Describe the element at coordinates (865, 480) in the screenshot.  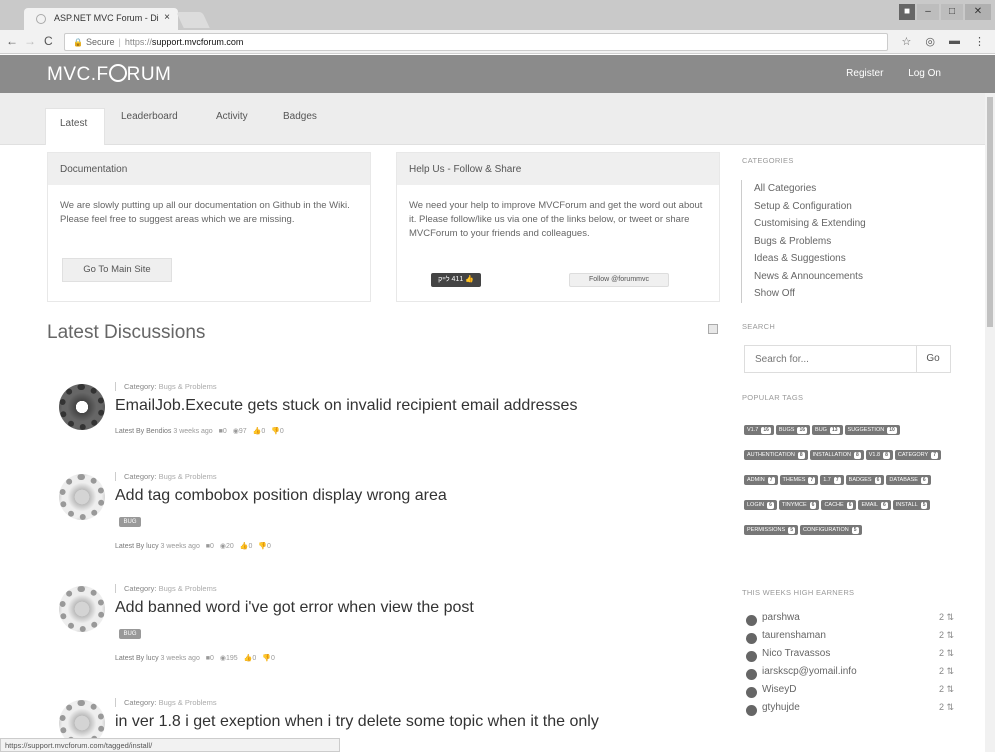
I see `tag-pill: BADGES 6` at that location.